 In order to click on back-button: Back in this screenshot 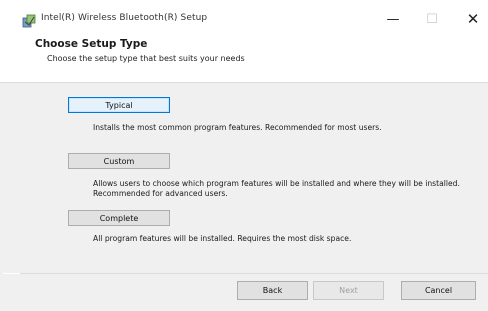, I will do `click(272, 290)`.